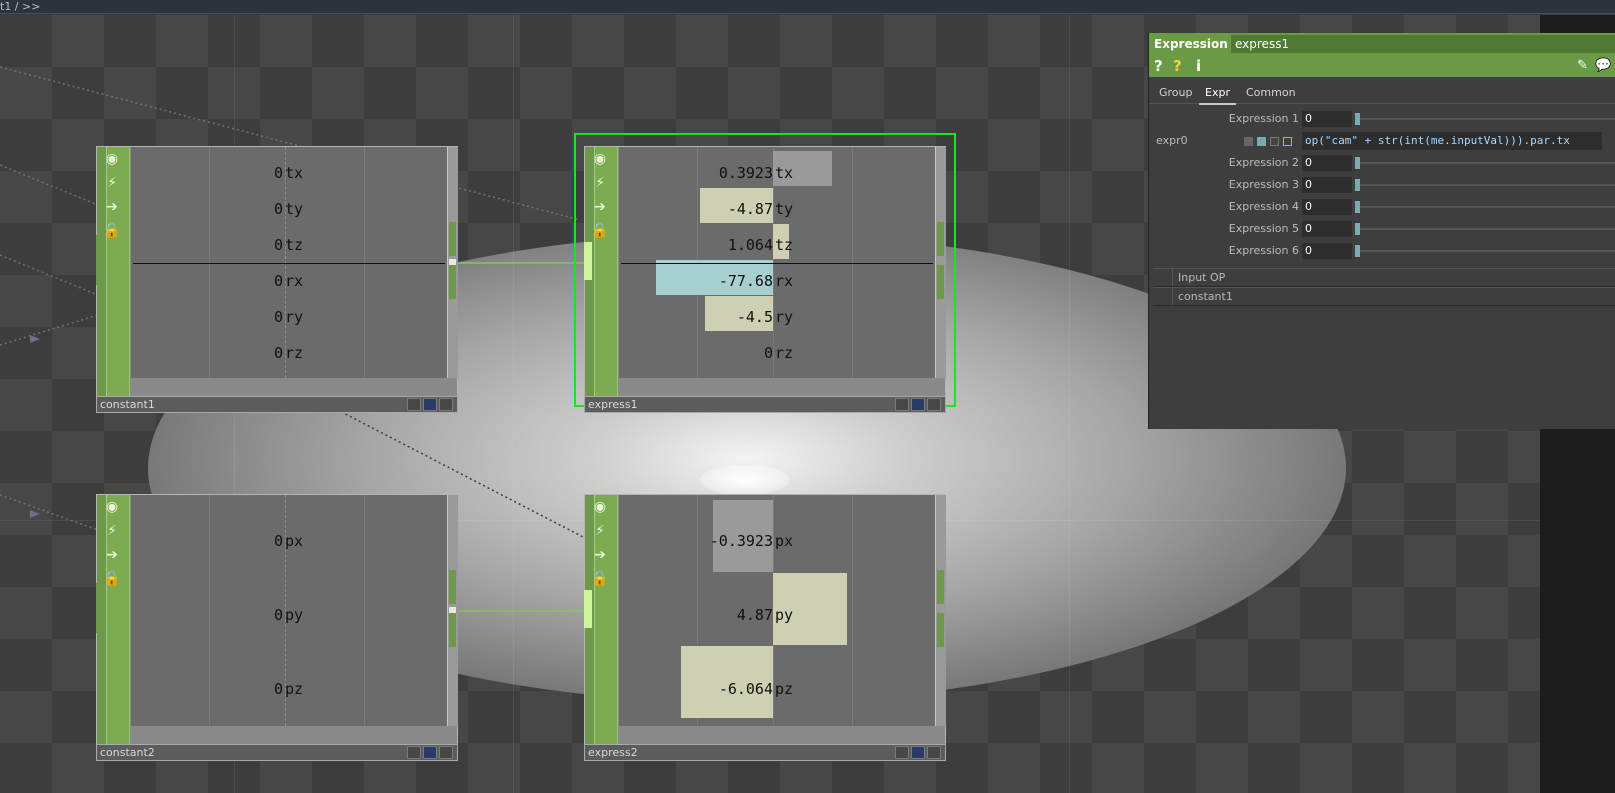  What do you see at coordinates (1158, 66) in the screenshot?
I see `help-icon: ?` at bounding box center [1158, 66].